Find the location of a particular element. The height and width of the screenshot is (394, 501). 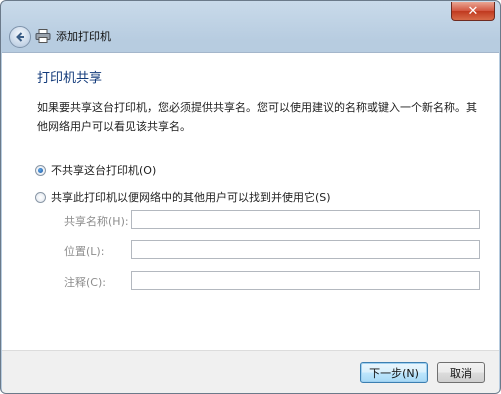

back-button is located at coordinates (20, 37).